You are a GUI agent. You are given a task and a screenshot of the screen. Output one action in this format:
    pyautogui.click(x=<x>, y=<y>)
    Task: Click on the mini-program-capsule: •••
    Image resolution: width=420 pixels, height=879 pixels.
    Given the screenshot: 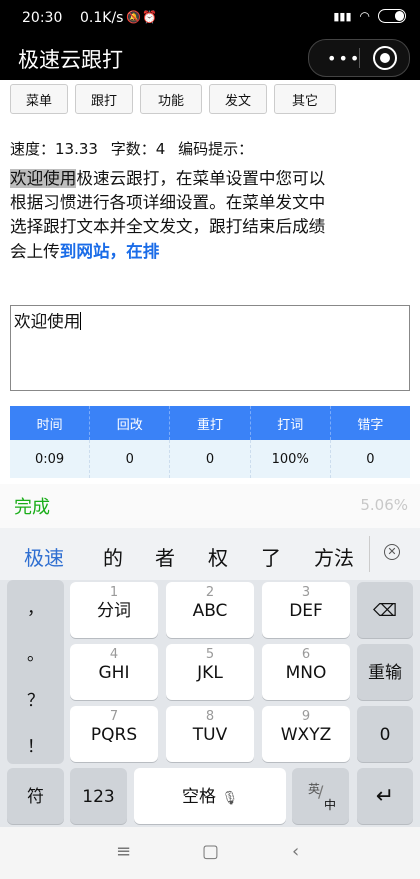 What is the action you would take?
    pyautogui.click(x=359, y=58)
    